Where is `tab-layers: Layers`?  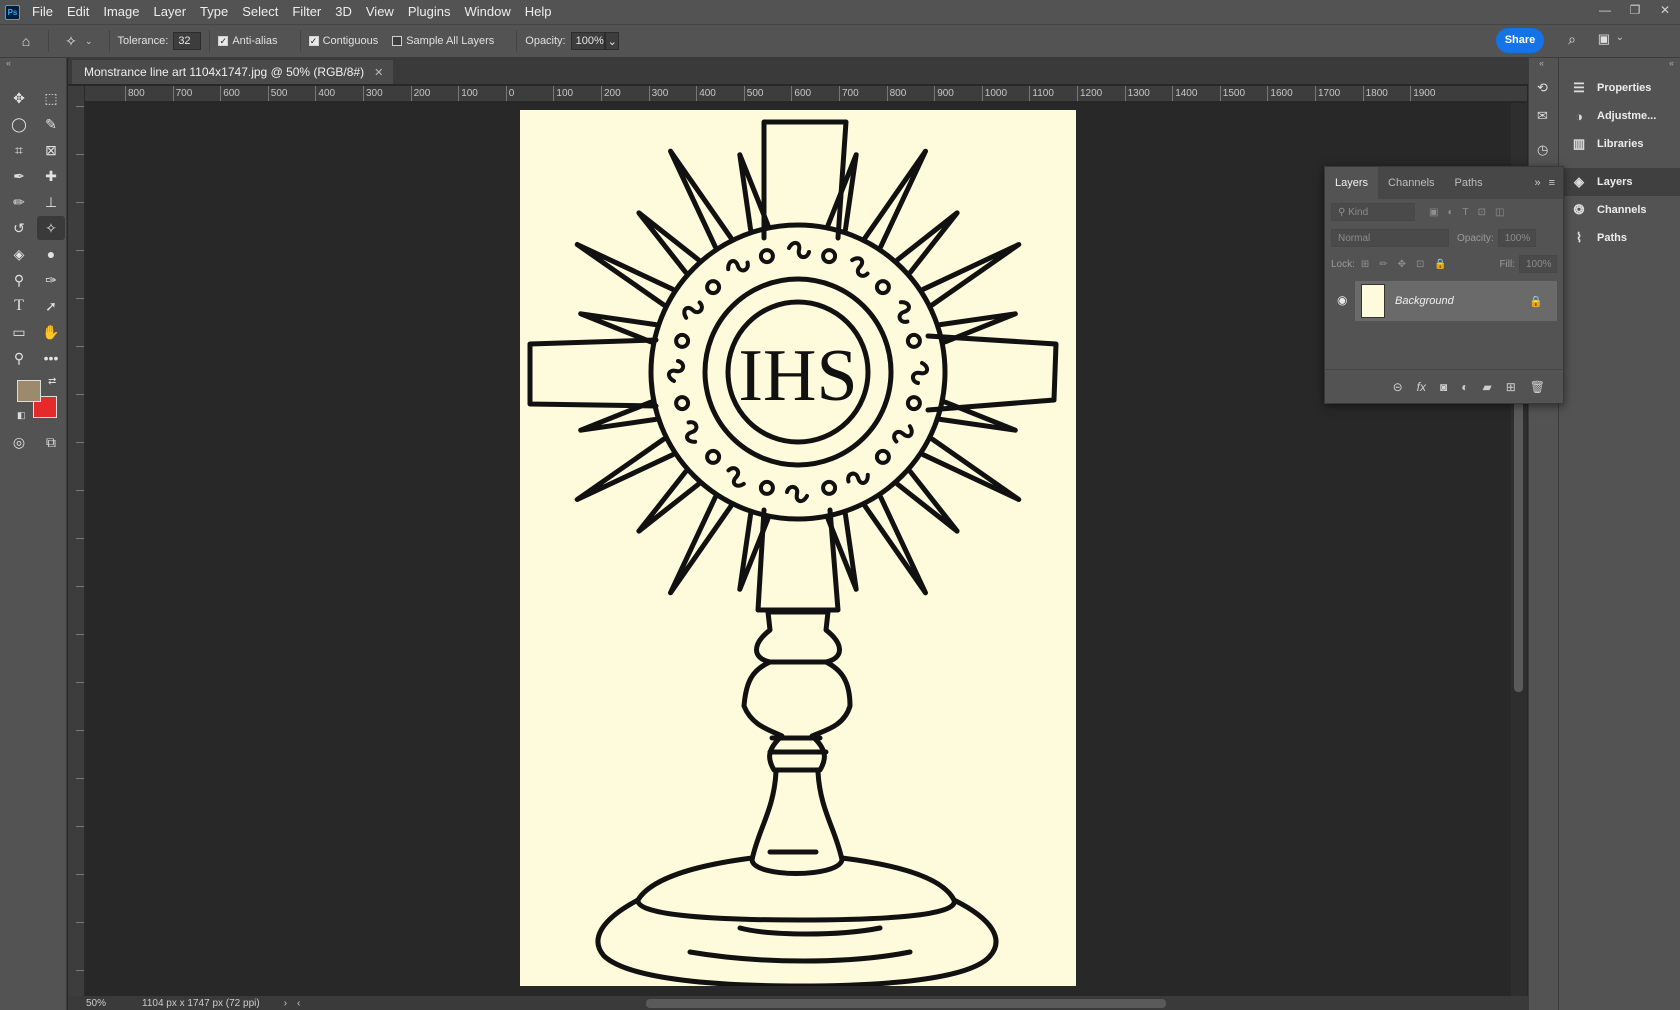 tab-layers: Layers is located at coordinates (1352, 183).